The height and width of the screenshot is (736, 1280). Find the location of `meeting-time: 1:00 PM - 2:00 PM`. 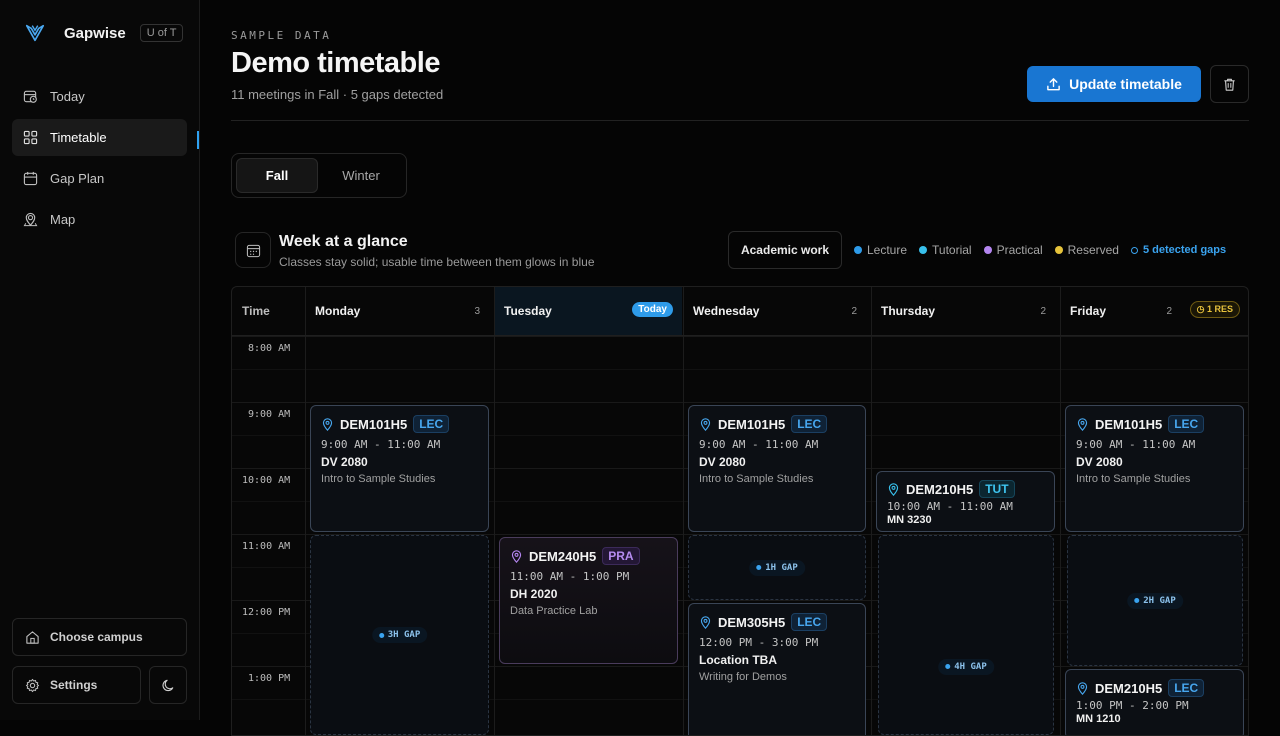

meeting-time: 1:00 PM - 2:00 PM is located at coordinates (1132, 705).